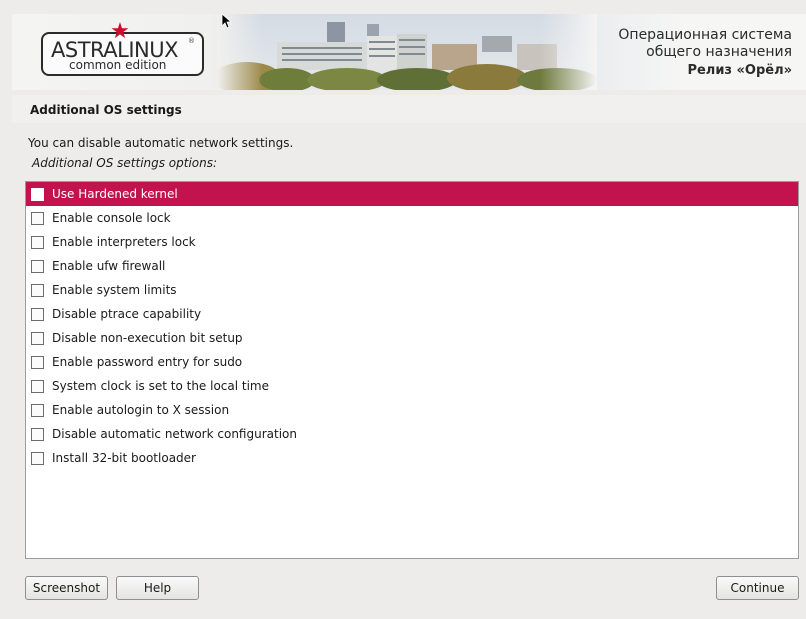 This screenshot has width=806, height=619. What do you see at coordinates (127, 314) in the screenshot?
I see `option-label: Disable ptrace capability` at bounding box center [127, 314].